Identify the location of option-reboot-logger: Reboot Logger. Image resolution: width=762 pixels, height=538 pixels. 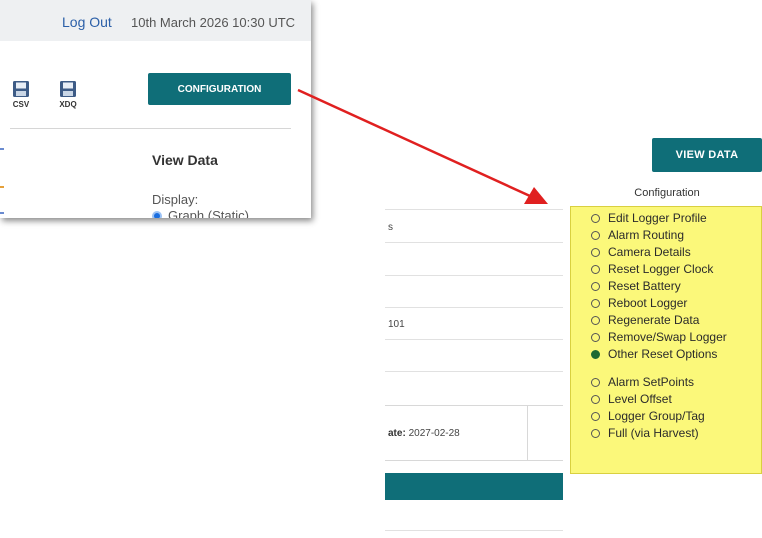
(639, 303).